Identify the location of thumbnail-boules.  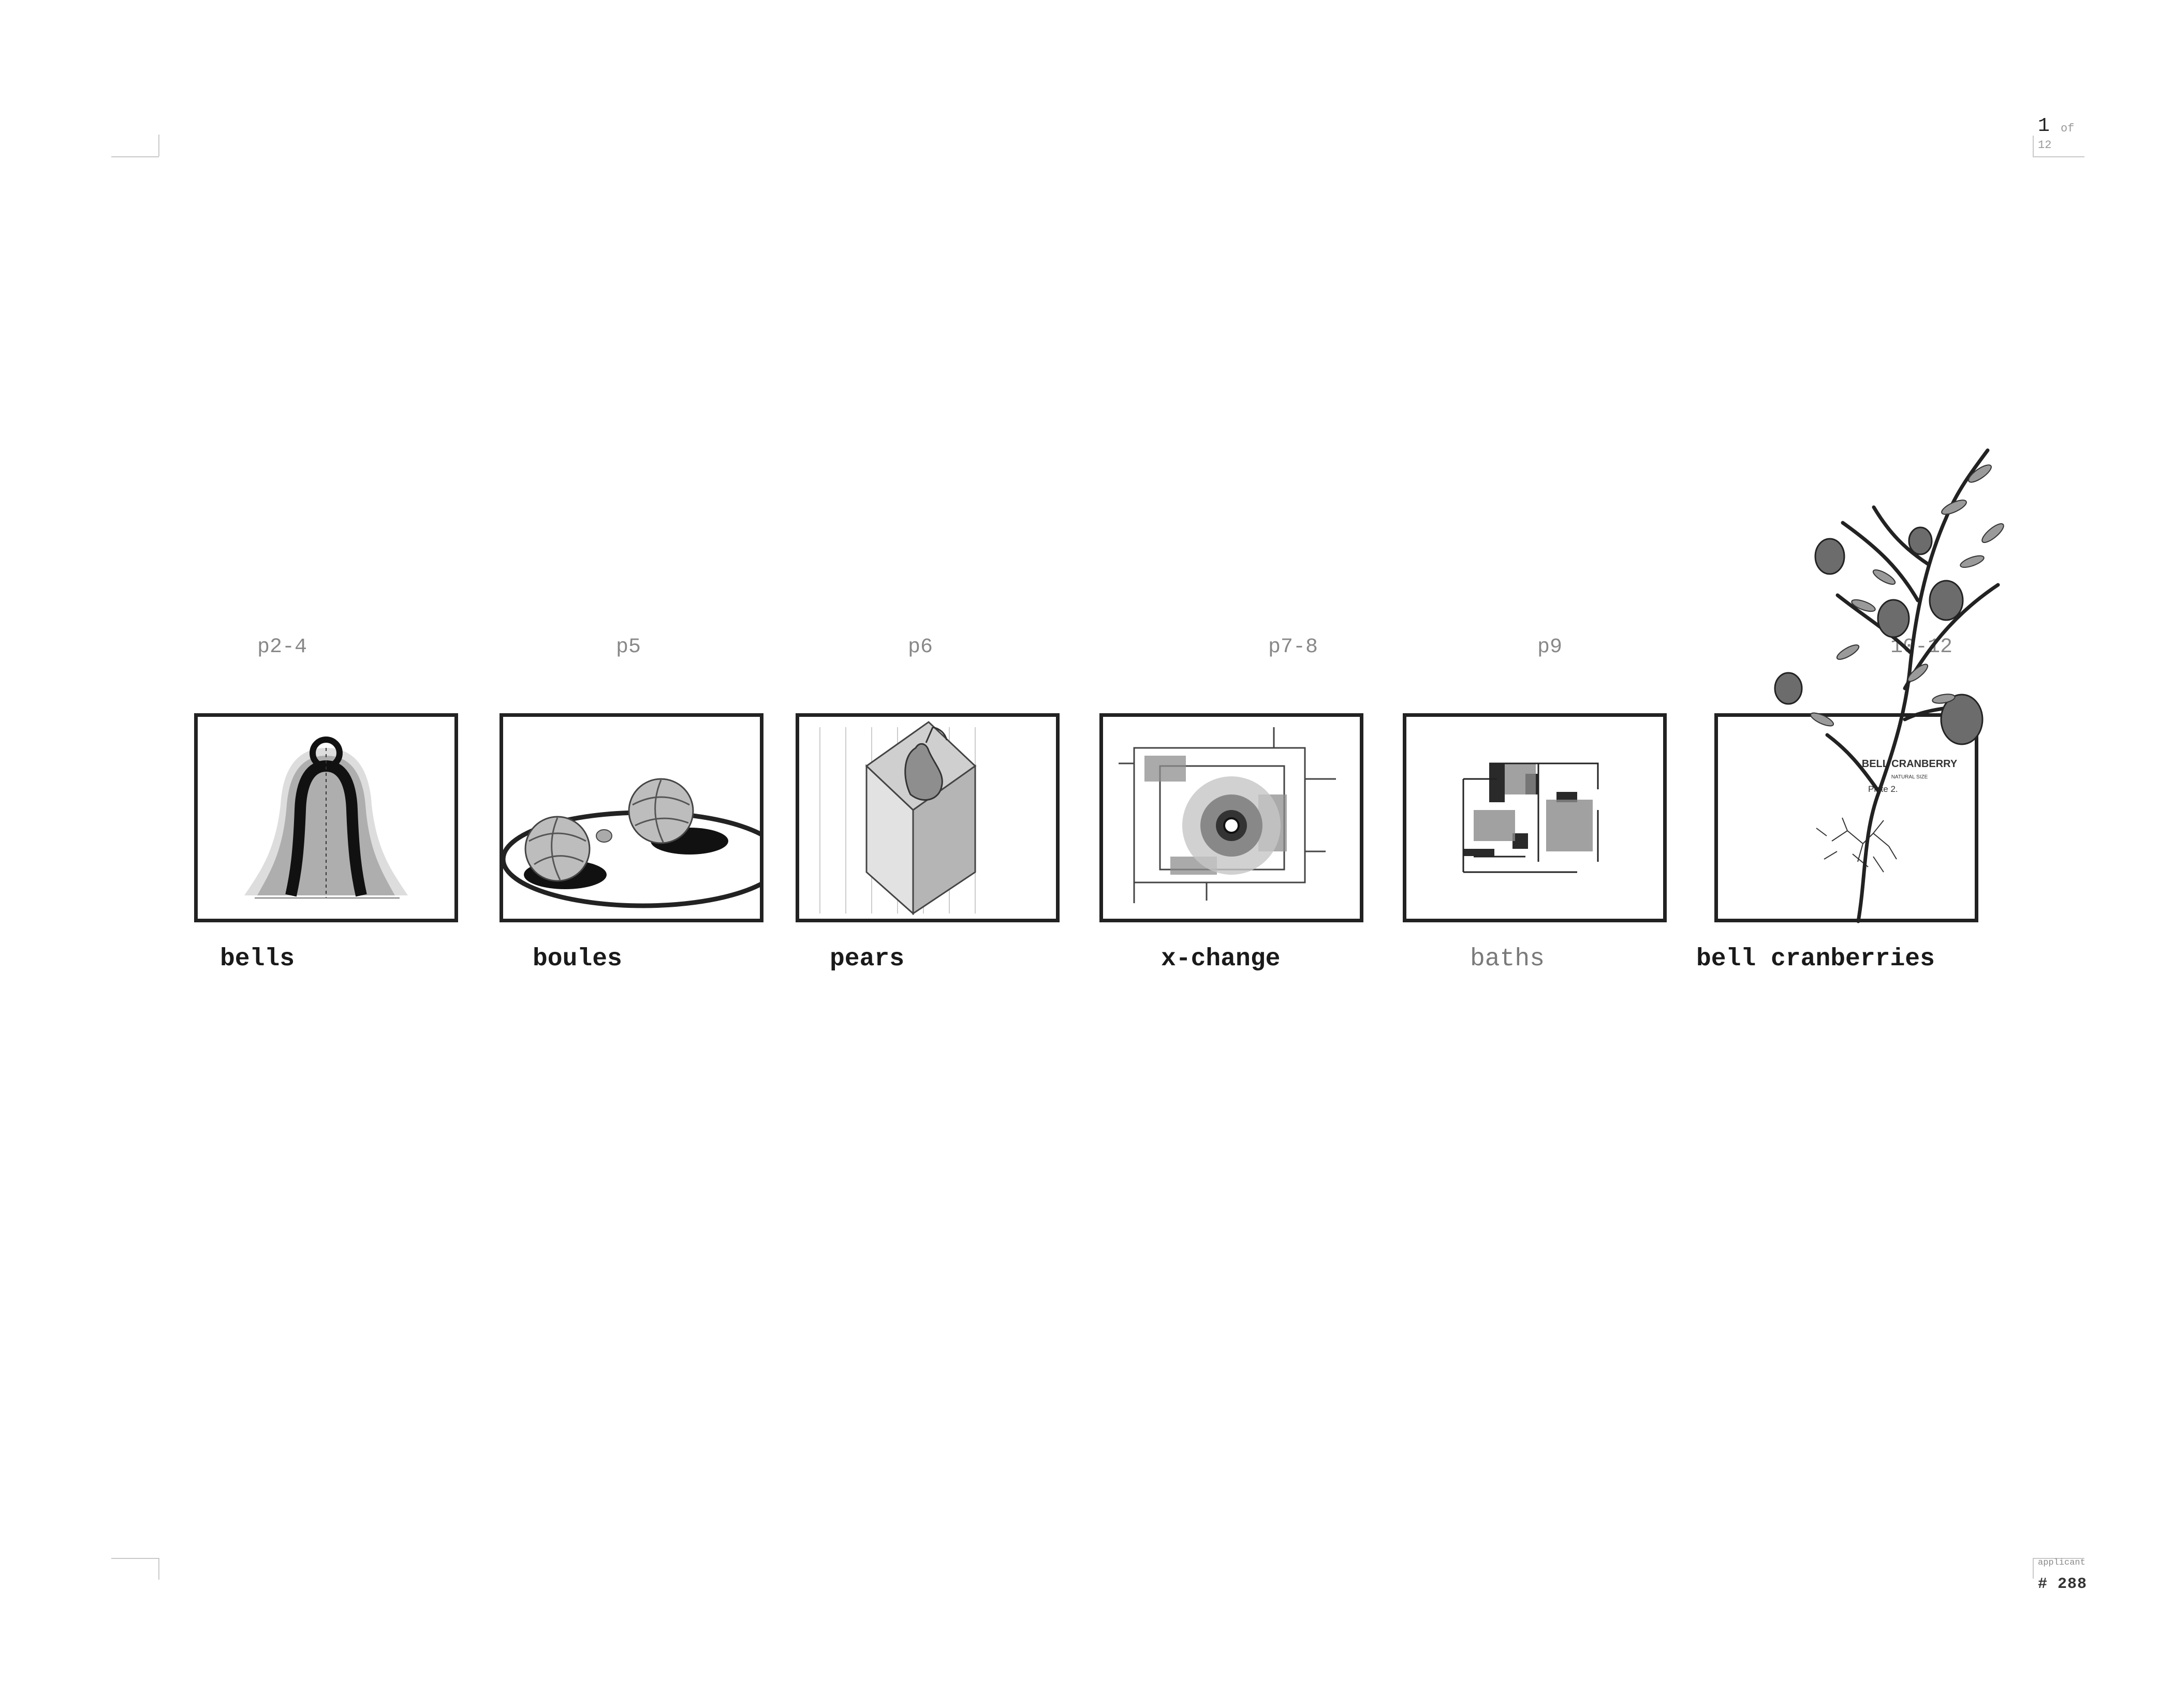
(632, 817).